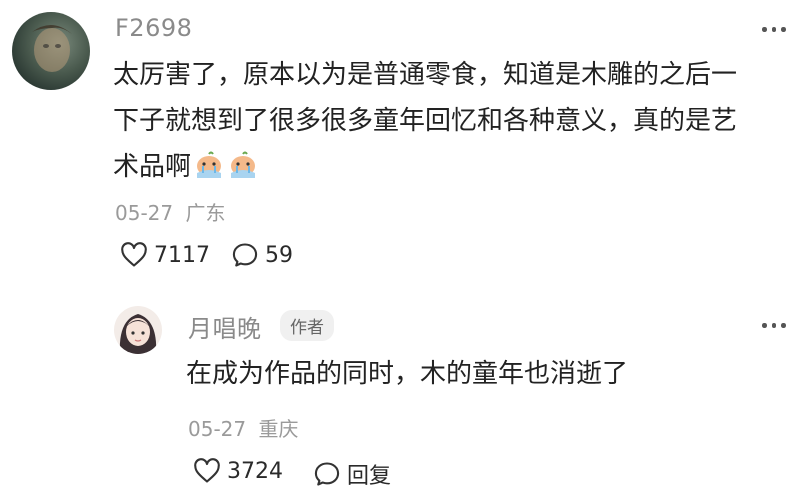 Image resolution: width=808 pixels, height=504 pixels. Describe the element at coordinates (307, 325) in the screenshot. I see `author-badge: 作者` at that location.